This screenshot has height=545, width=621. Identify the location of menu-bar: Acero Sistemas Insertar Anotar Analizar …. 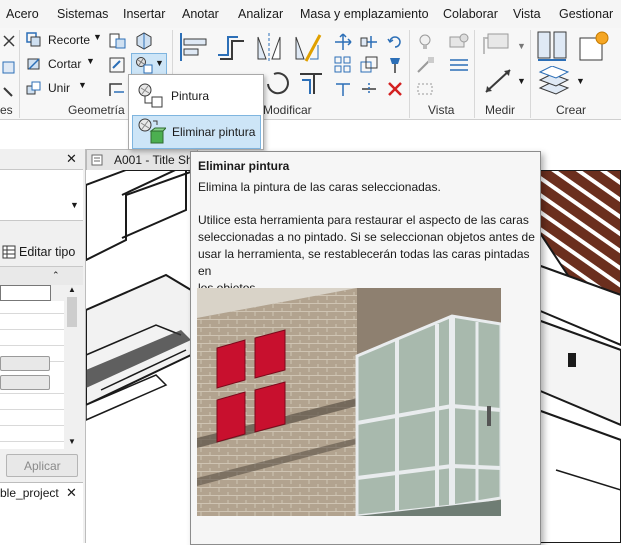
(310, 14).